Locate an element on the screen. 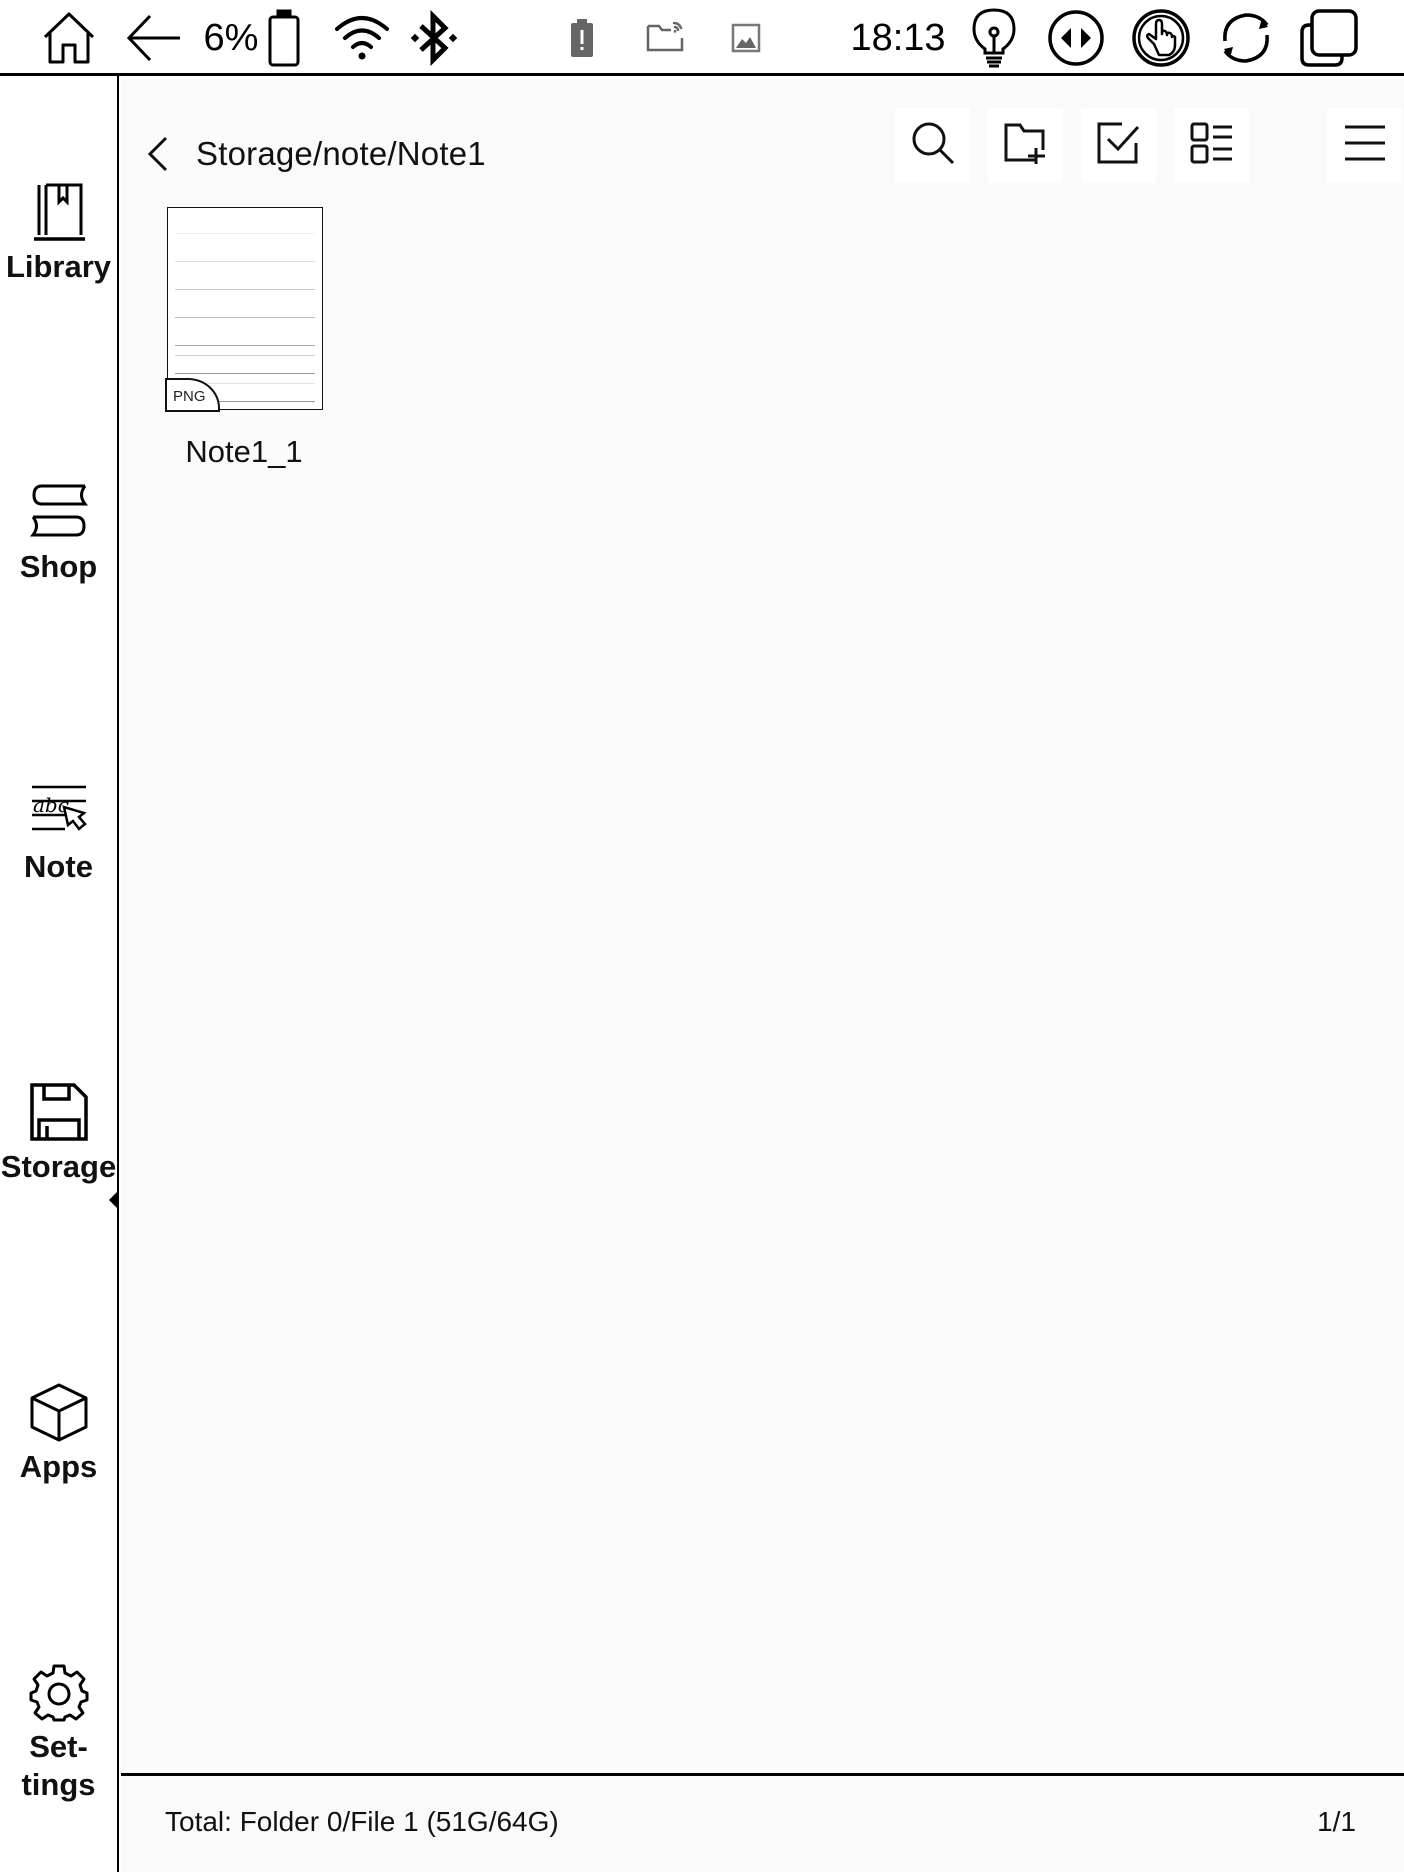  sidebar-item-storage: Storage is located at coordinates (58, 1150).